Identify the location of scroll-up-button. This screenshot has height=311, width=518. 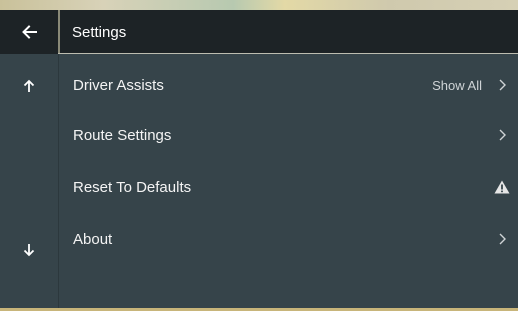
(29, 86).